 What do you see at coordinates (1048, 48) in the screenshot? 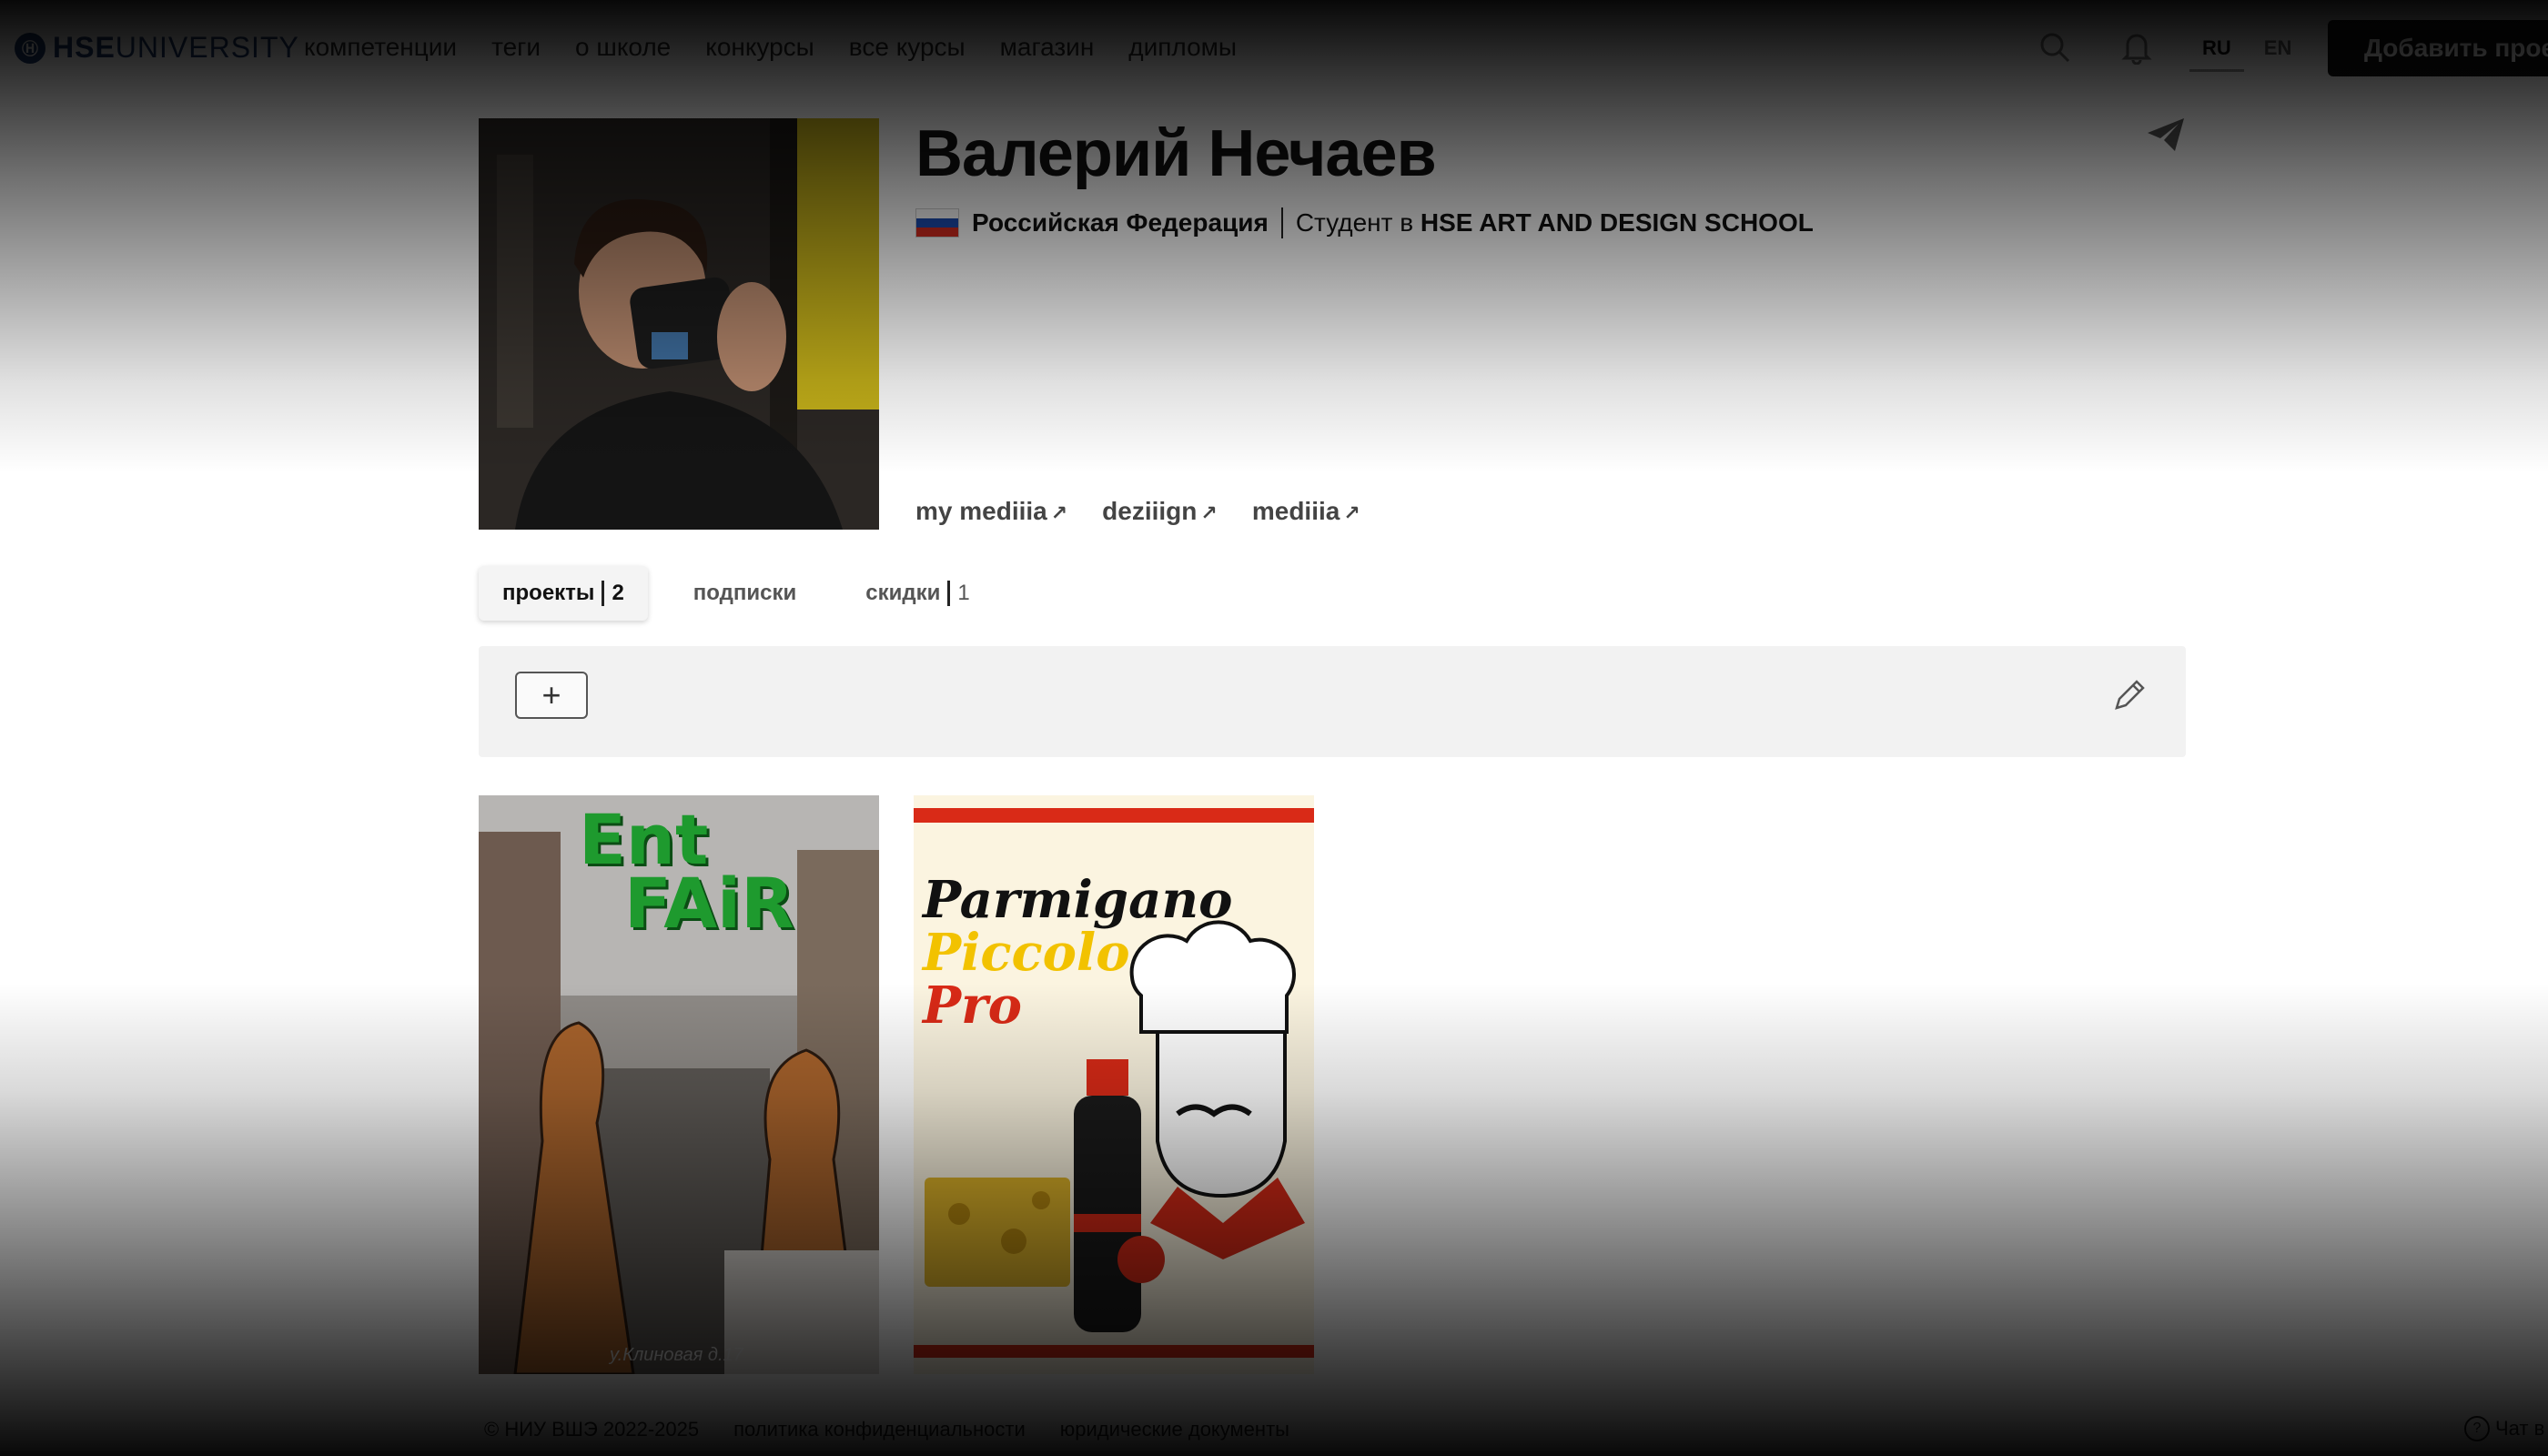
I see `nav-item-shop: магазин` at bounding box center [1048, 48].